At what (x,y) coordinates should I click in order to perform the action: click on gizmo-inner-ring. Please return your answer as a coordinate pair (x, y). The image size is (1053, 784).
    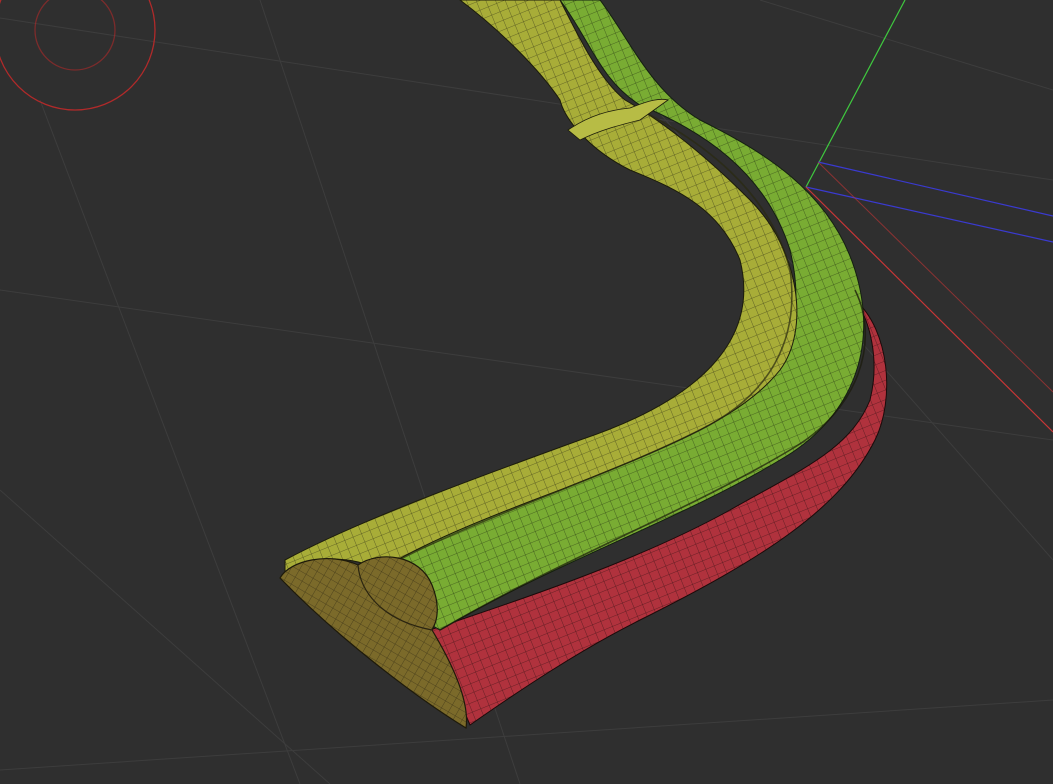
    Looking at the image, I should click on (75, 35).